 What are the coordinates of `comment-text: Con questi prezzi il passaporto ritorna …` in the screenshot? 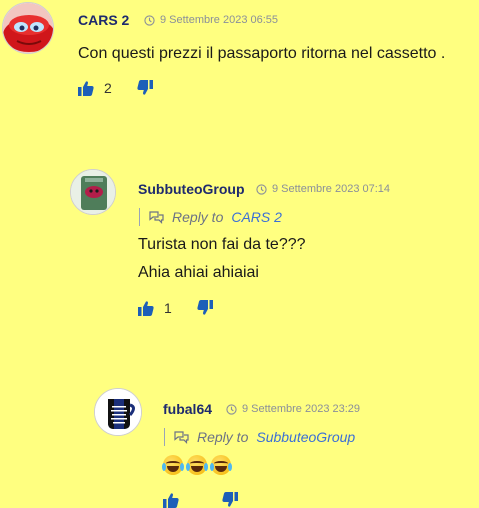 It's located at (262, 53).